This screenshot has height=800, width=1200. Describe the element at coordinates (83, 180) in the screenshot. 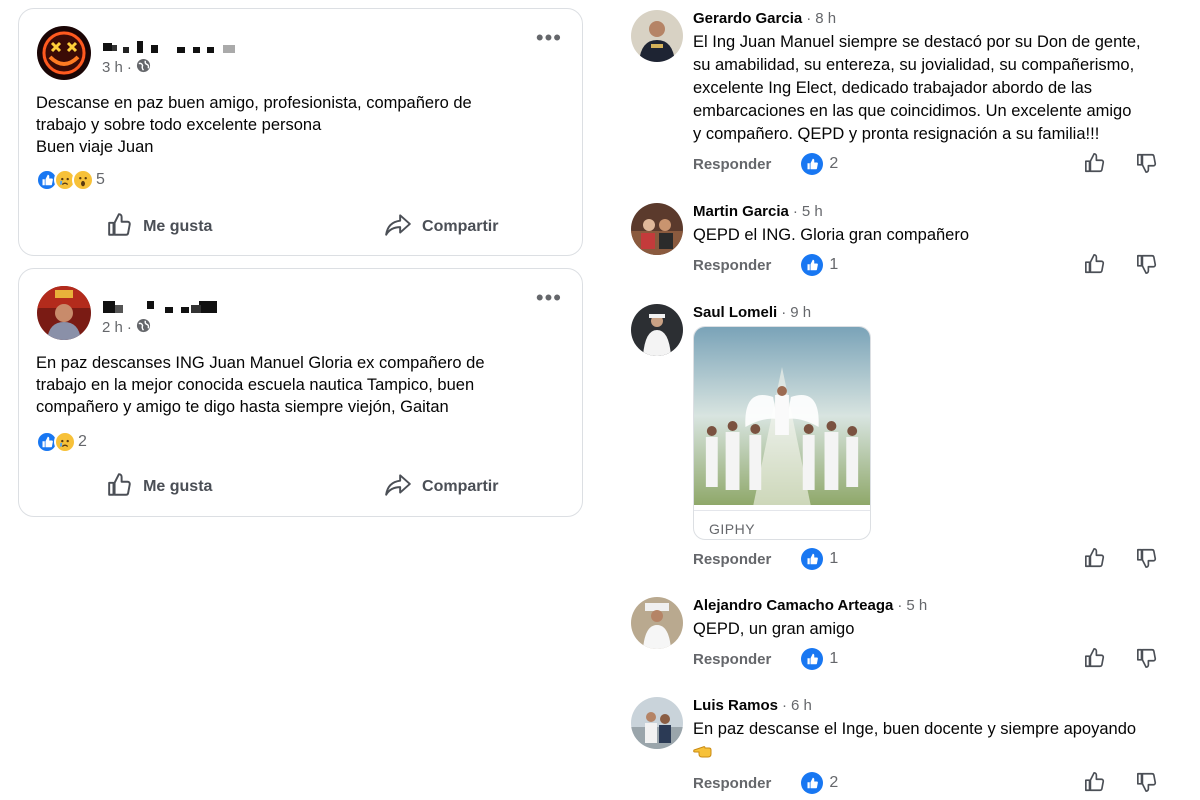

I see `wow-reaction-icon` at that location.